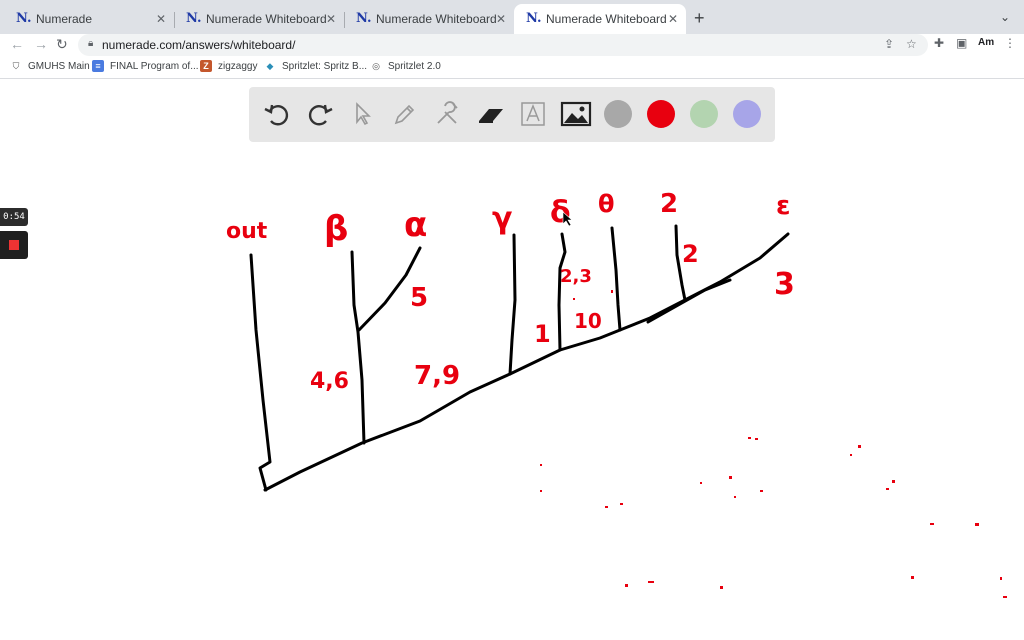  What do you see at coordinates (576, 276) in the screenshot?
I see `label-two-three: 2,3` at bounding box center [576, 276].